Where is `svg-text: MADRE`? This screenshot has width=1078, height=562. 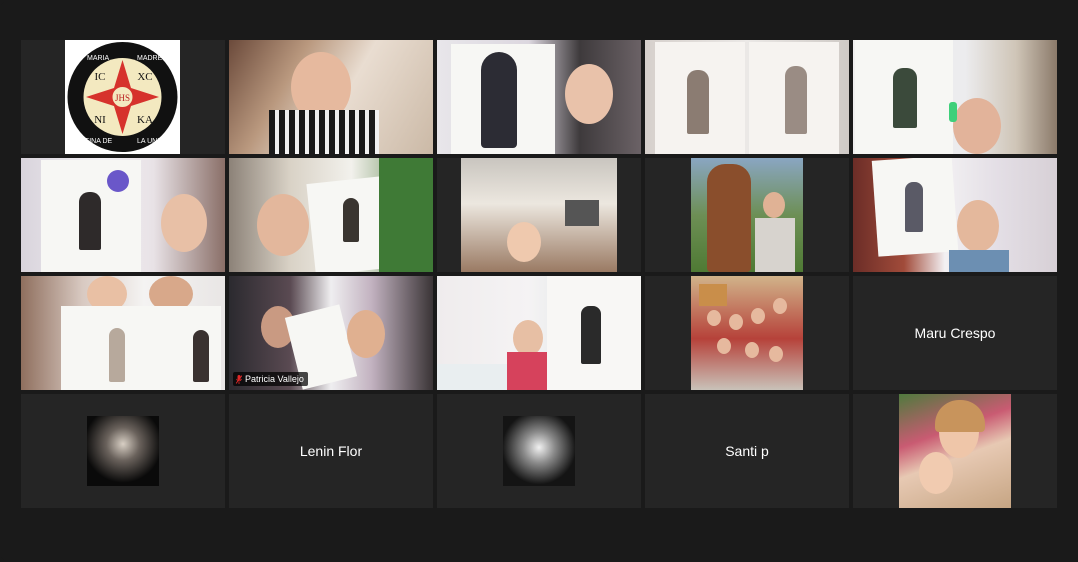
svg-text: MADRE is located at coordinates (150, 58).